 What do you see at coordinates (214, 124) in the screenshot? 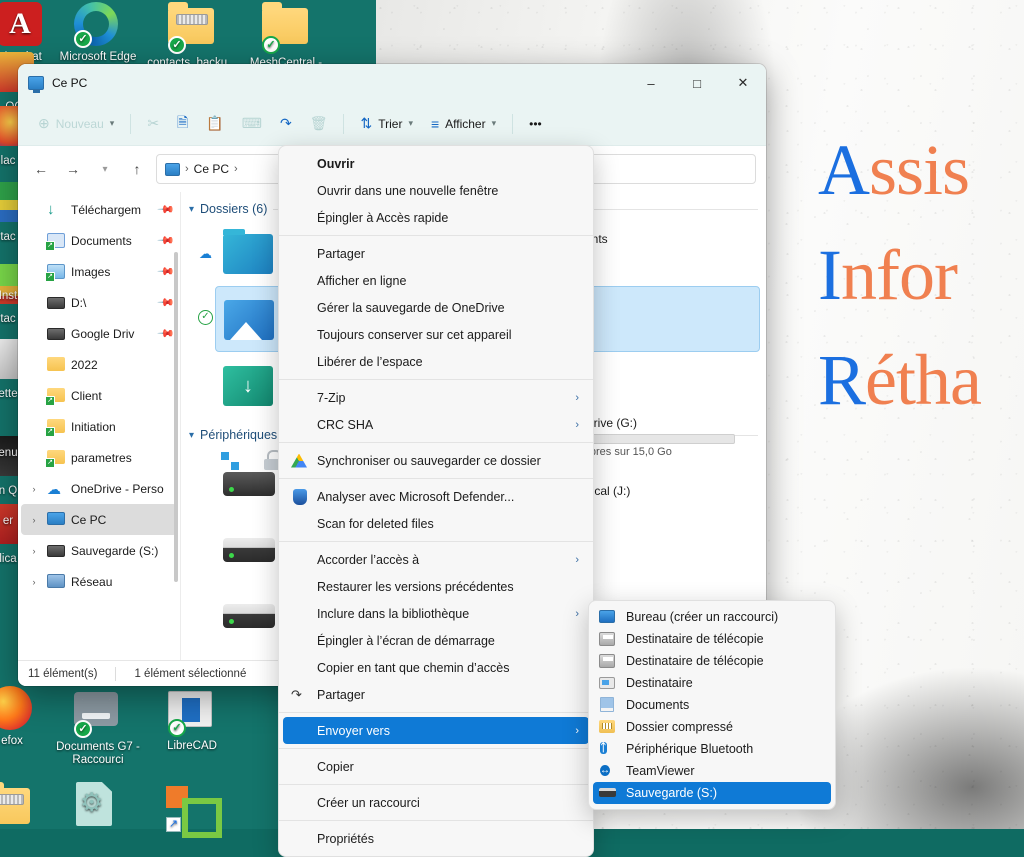
I see `paste-button: 📋` at bounding box center [214, 124].